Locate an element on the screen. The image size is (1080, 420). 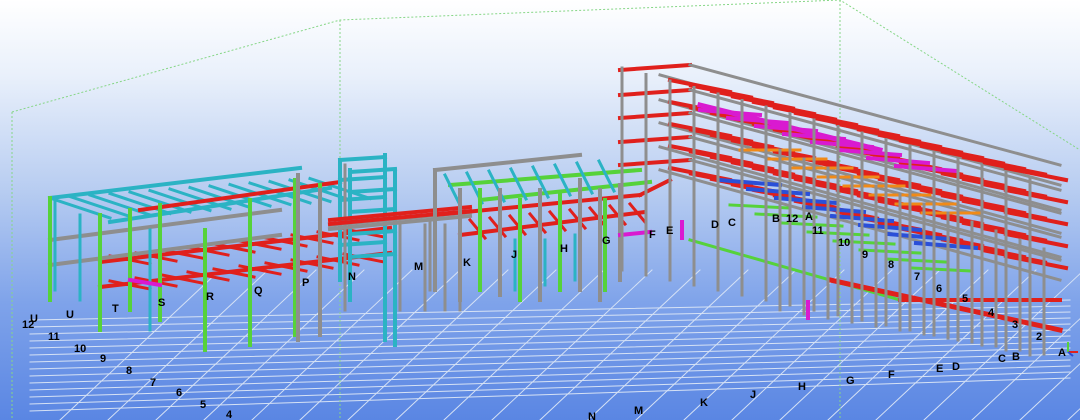
grid-label-letter: Q is located at coordinates (258, 291).